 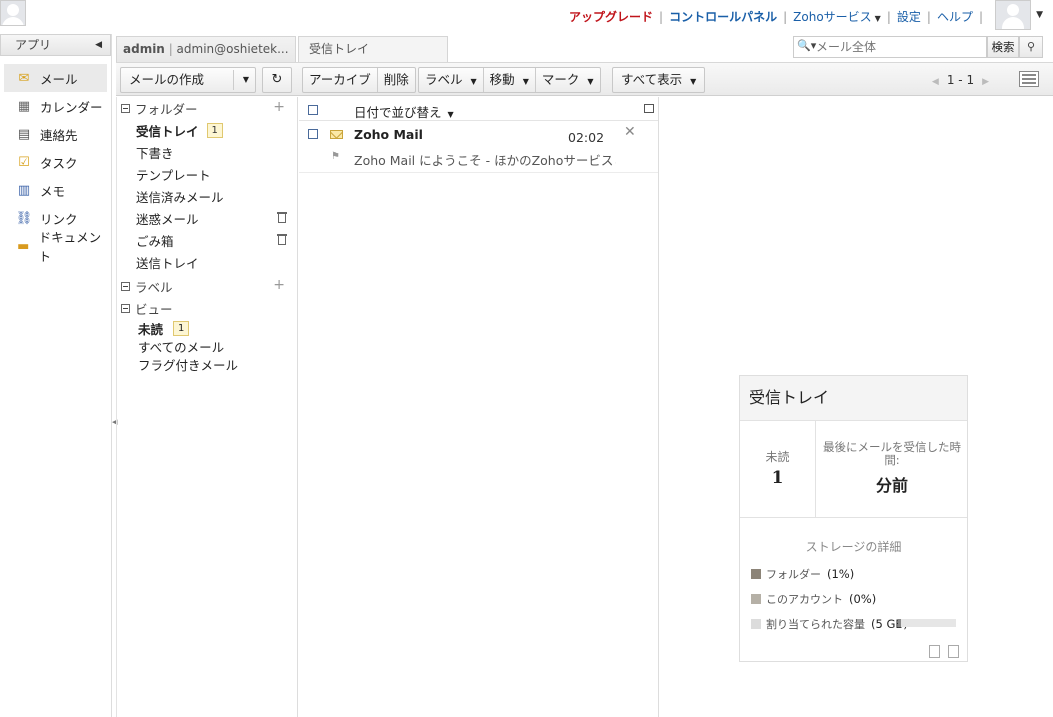 I want to click on upgrade-link: アップグレード, so click(x=611, y=16).